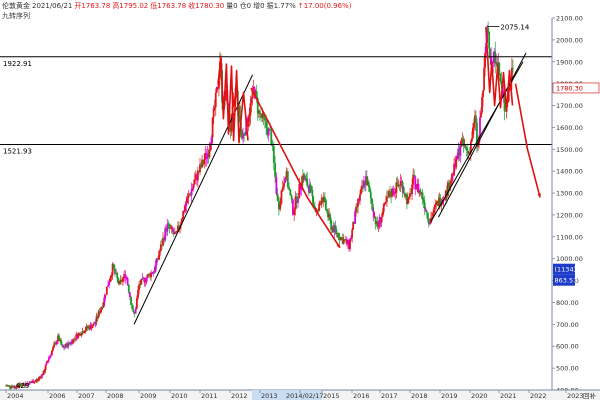 The image size is (600, 400). I want to click on open-interest: 仓0, so click(245, 6).